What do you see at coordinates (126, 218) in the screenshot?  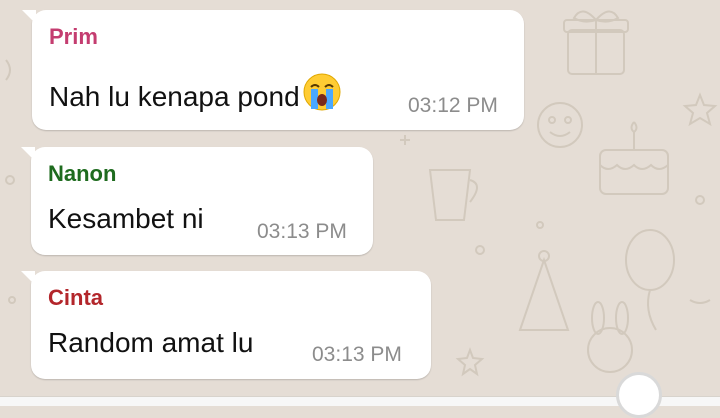 I see `message-text: Kesambet ni` at bounding box center [126, 218].